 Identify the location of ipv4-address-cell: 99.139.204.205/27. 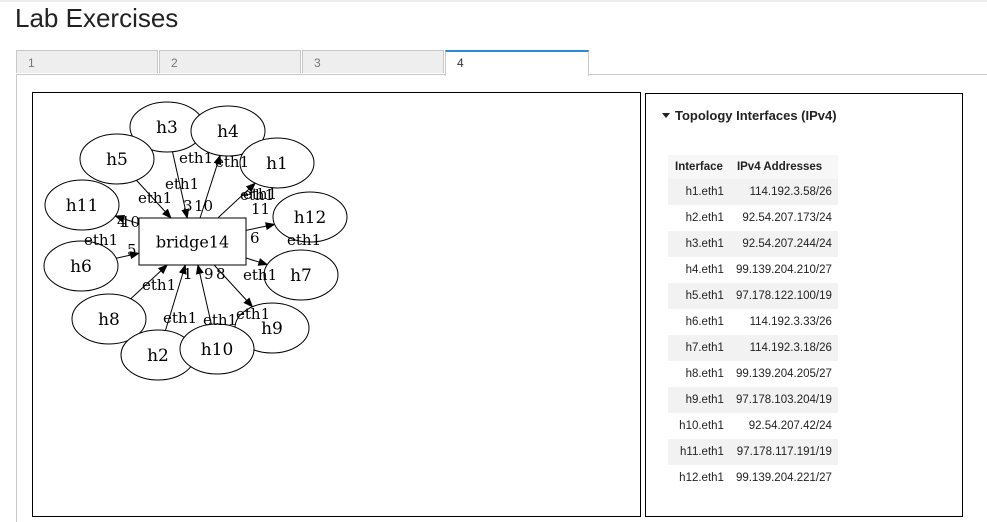
(783, 374).